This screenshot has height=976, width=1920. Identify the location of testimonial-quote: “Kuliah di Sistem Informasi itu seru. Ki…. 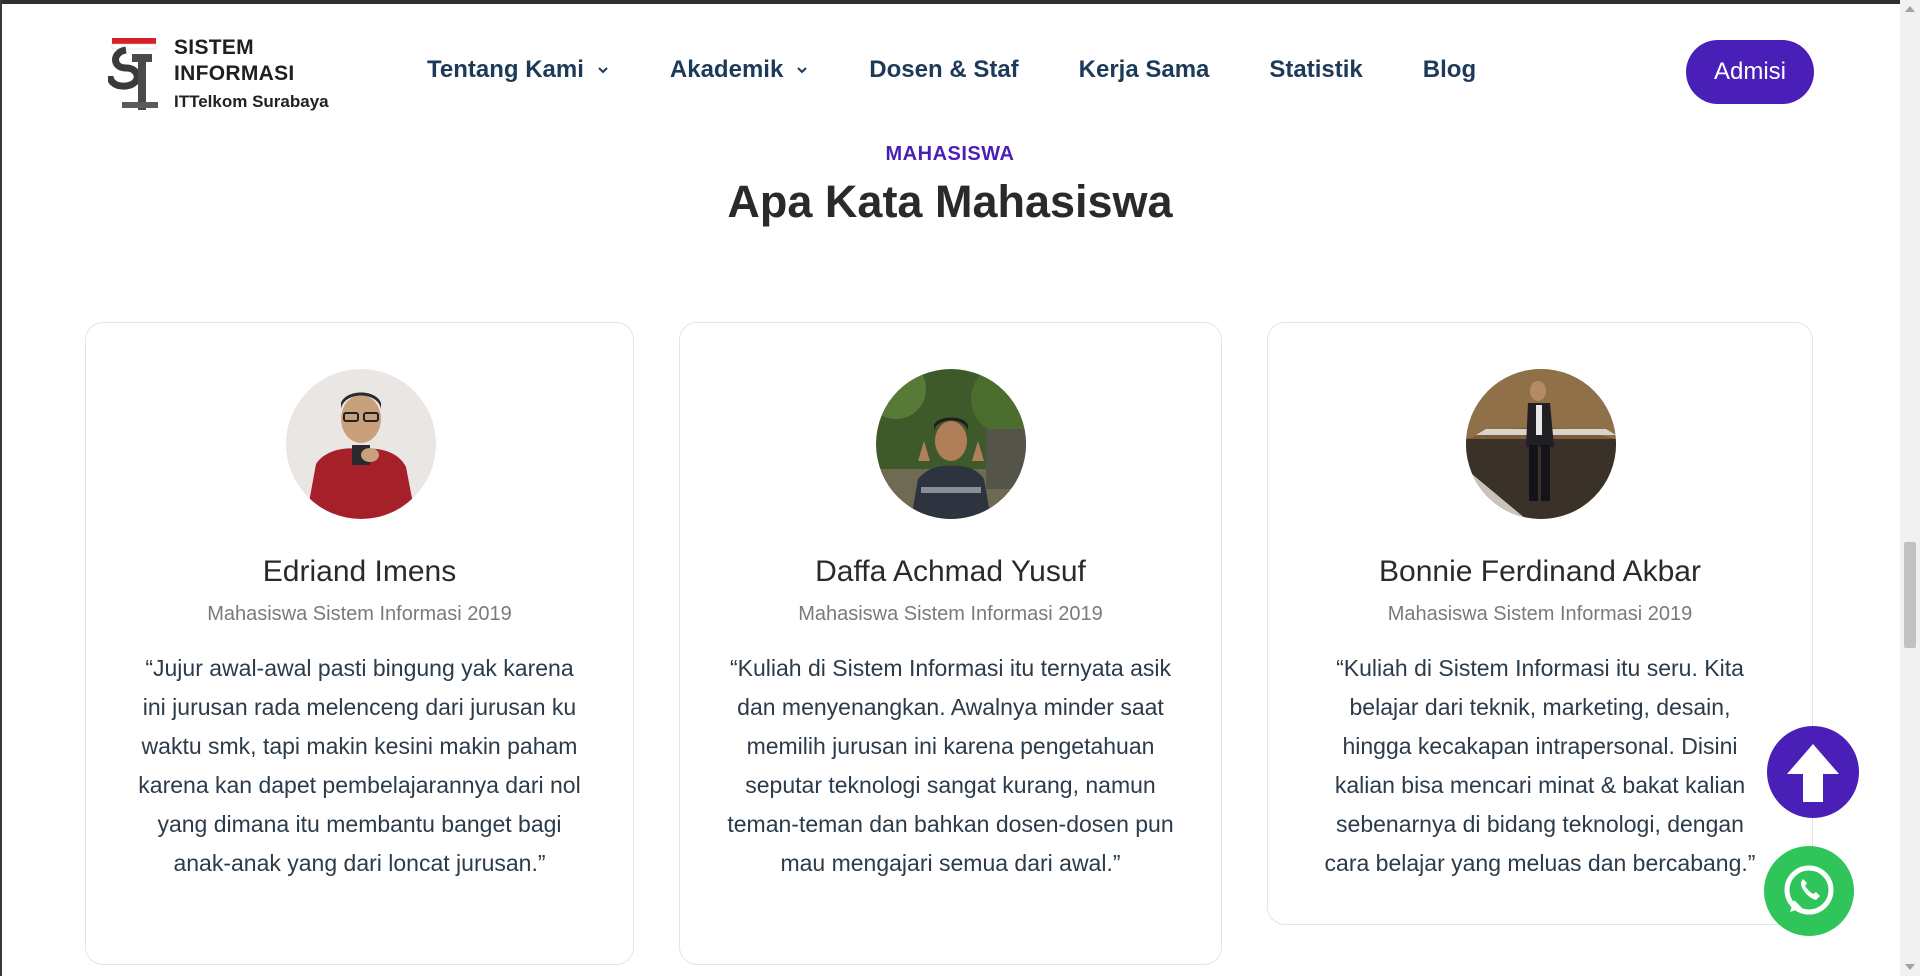
(1540, 765).